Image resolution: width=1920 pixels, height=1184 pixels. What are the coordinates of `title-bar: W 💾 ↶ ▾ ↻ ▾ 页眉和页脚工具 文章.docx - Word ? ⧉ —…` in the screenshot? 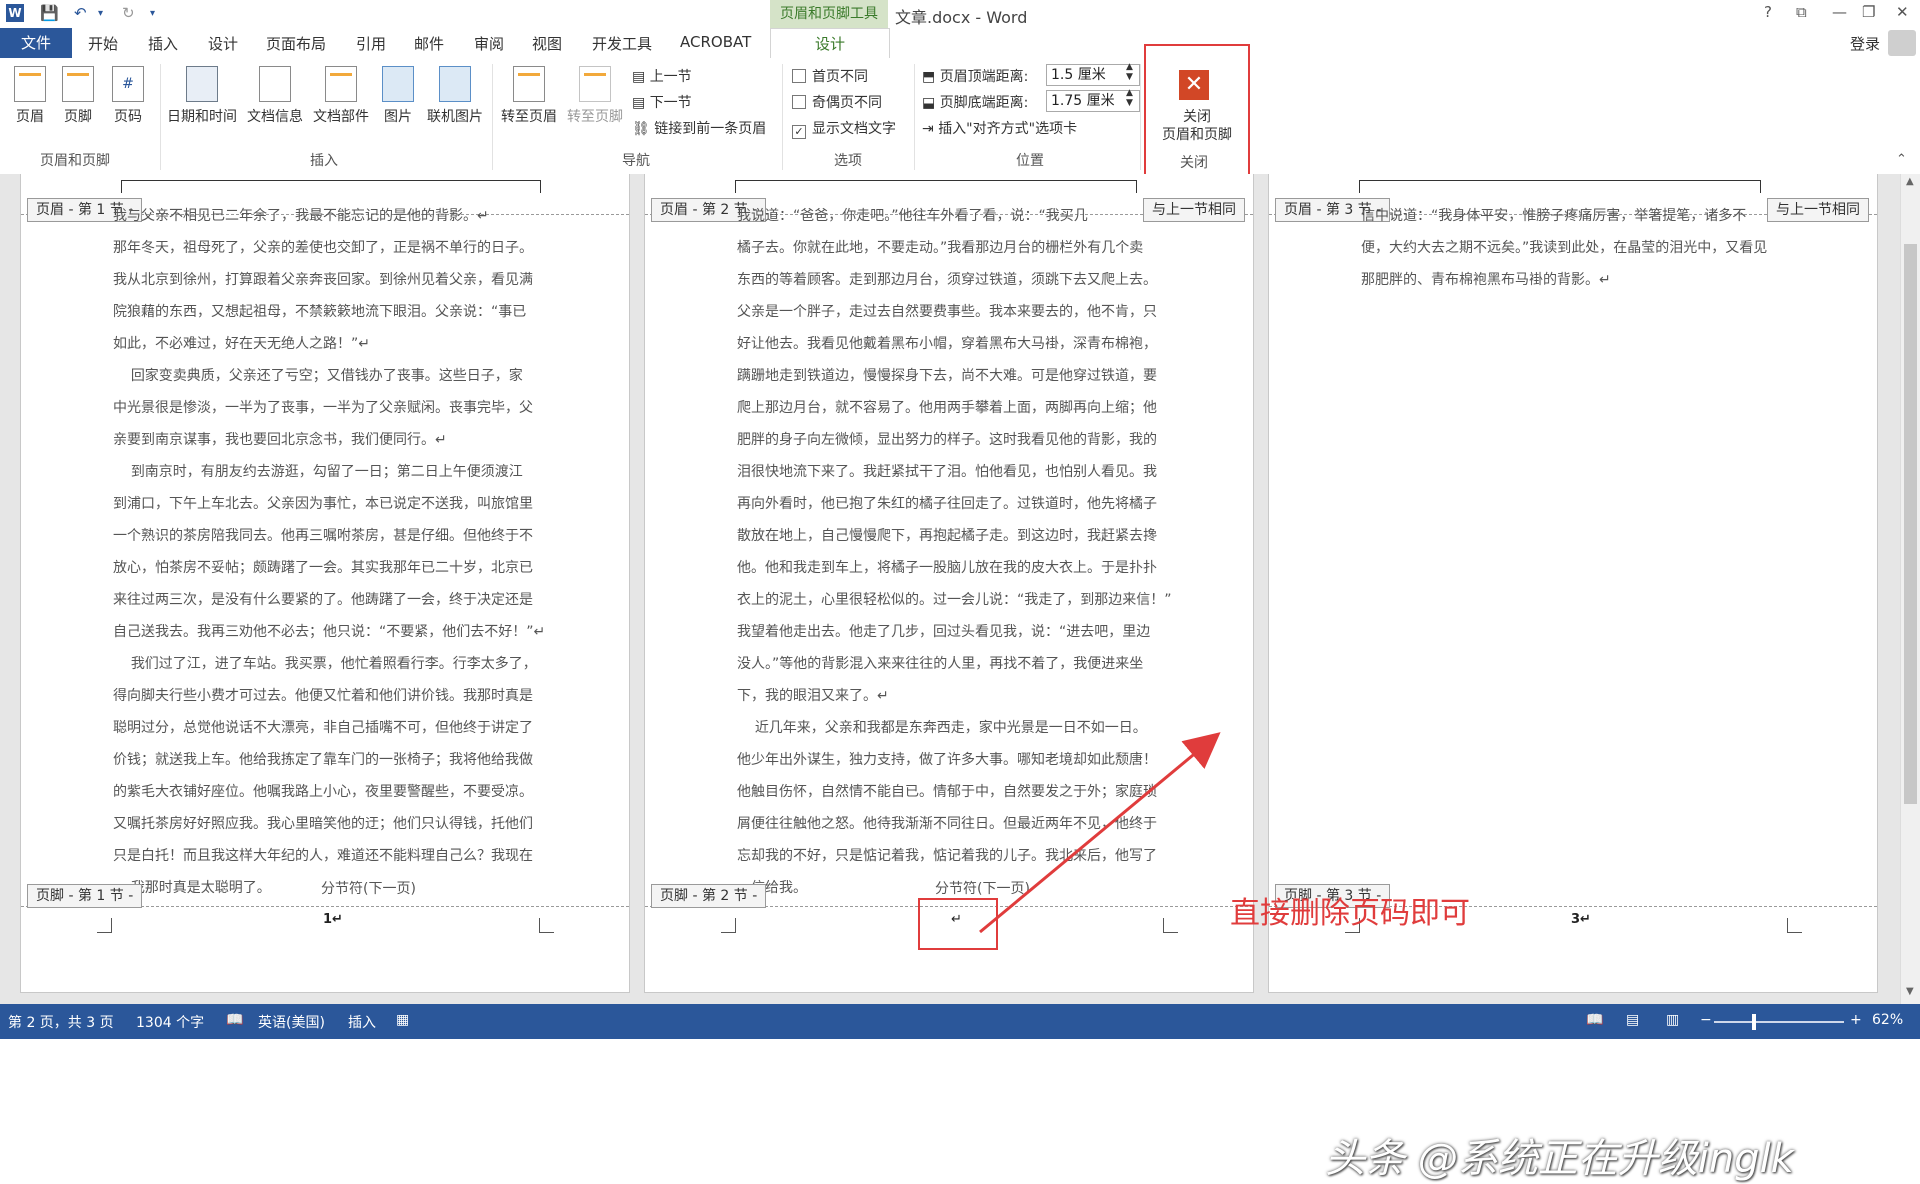 It's located at (960, 14).